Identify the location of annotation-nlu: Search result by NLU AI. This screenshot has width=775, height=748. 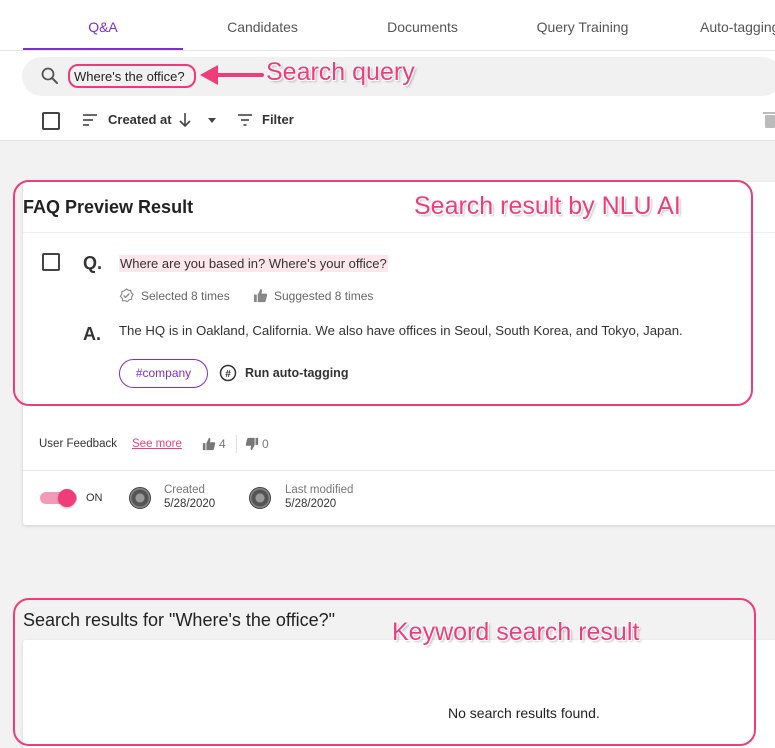
(547, 206).